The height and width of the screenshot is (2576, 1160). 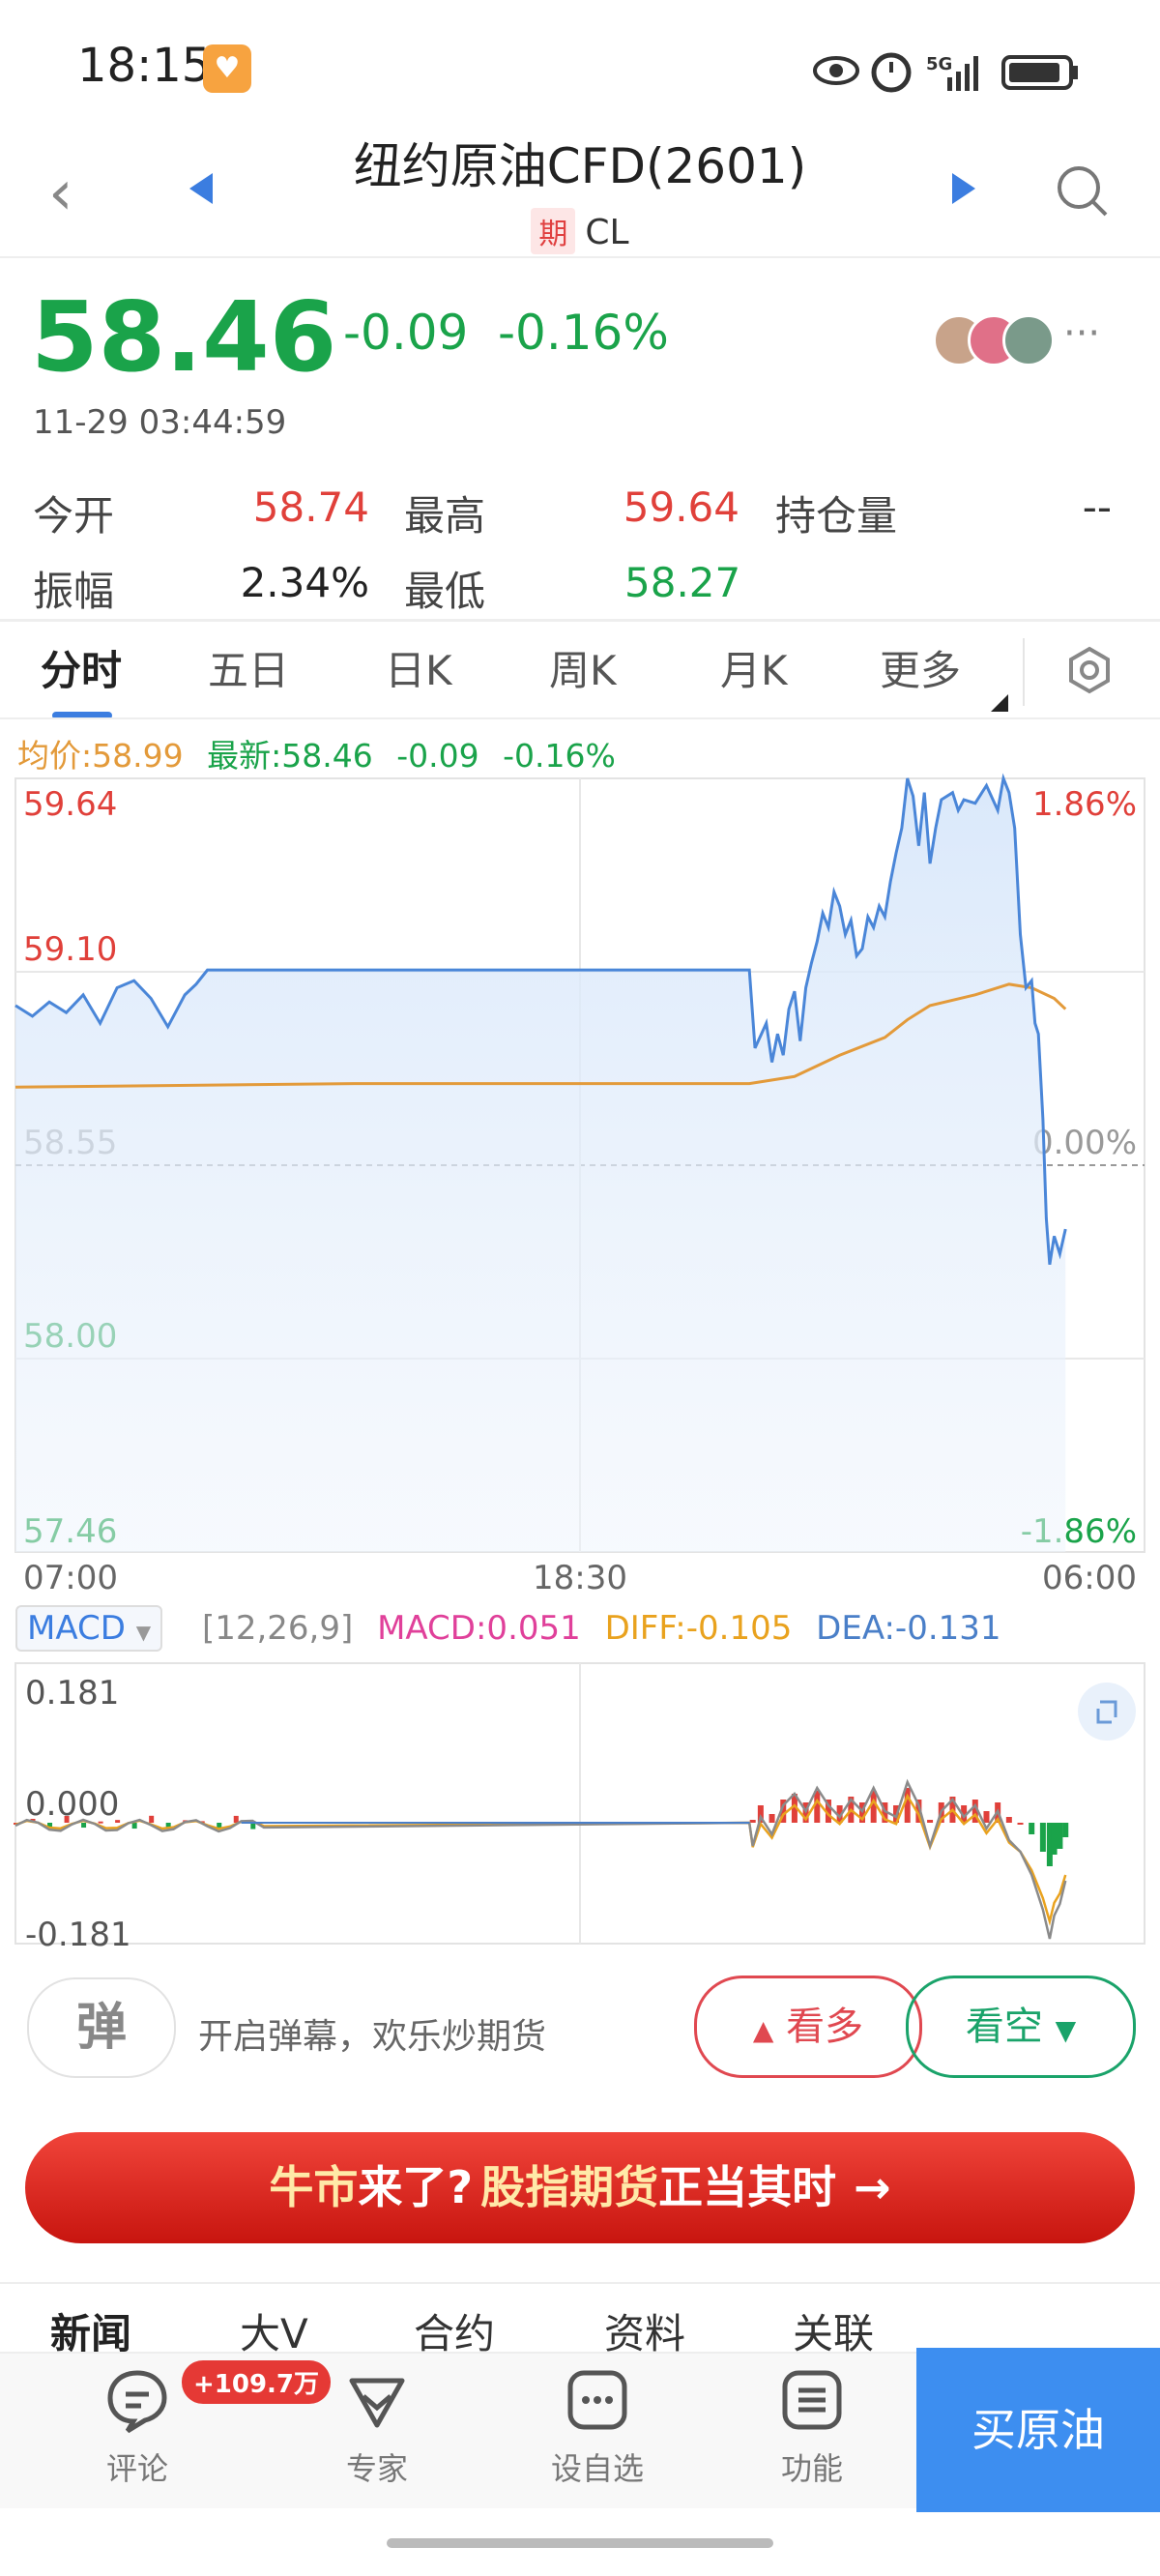 What do you see at coordinates (812, 2468) in the screenshot?
I see `nav-label: 功能` at bounding box center [812, 2468].